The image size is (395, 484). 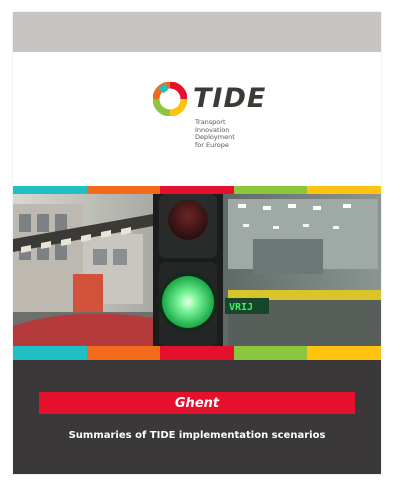 I want to click on city-banner: Ghent, so click(x=197, y=403).